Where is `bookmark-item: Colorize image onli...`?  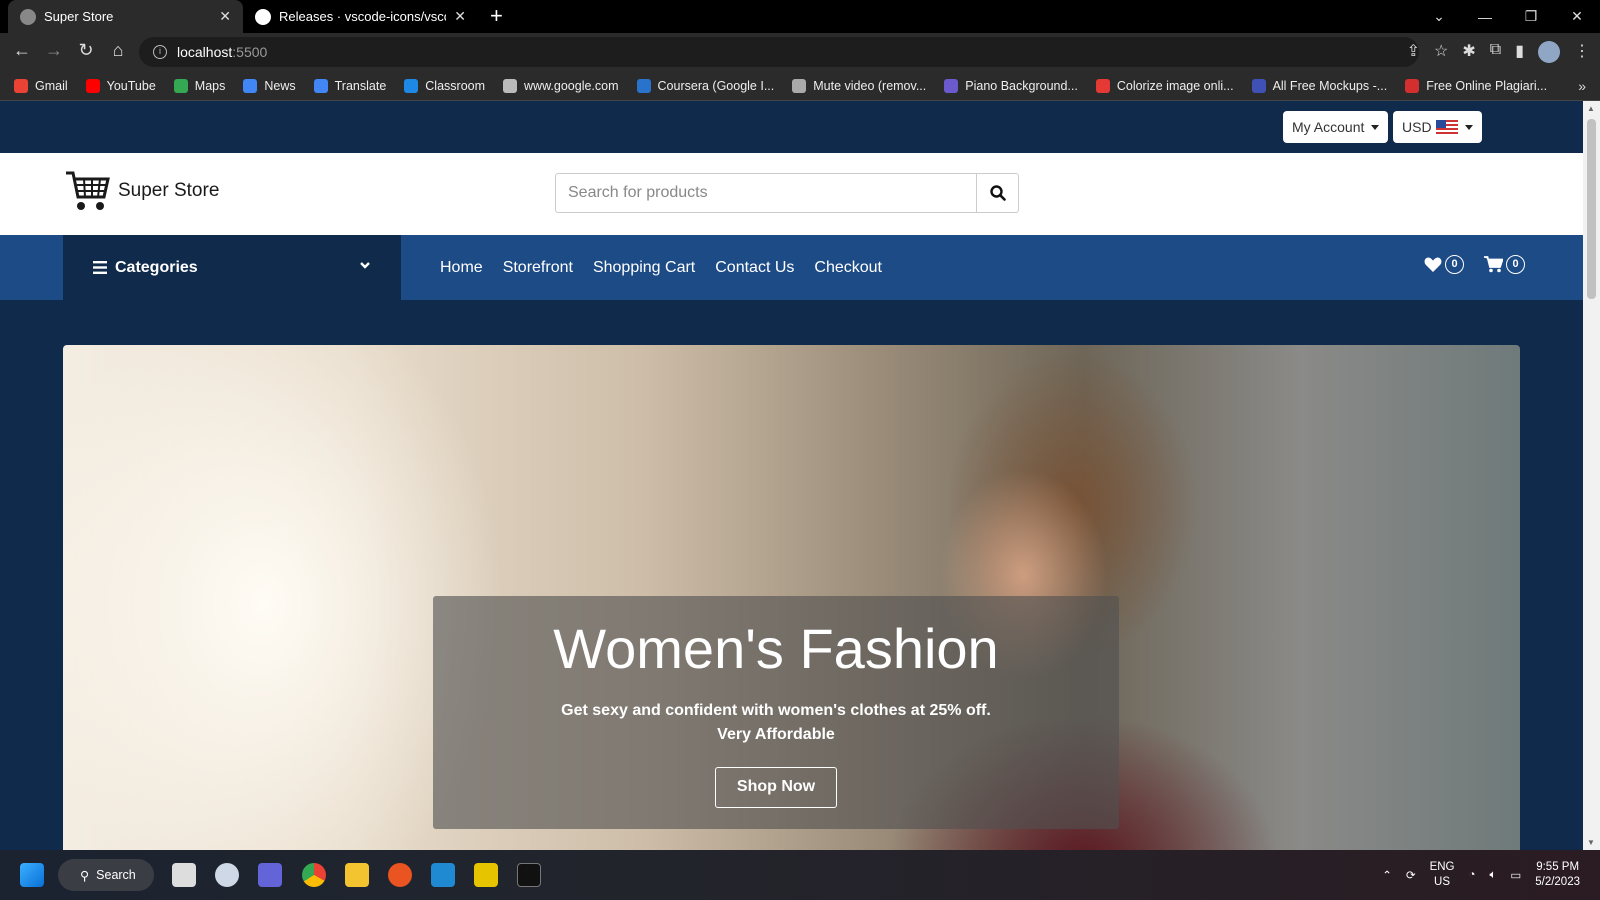
bookmark-item: Colorize image onli... is located at coordinates (1164, 85).